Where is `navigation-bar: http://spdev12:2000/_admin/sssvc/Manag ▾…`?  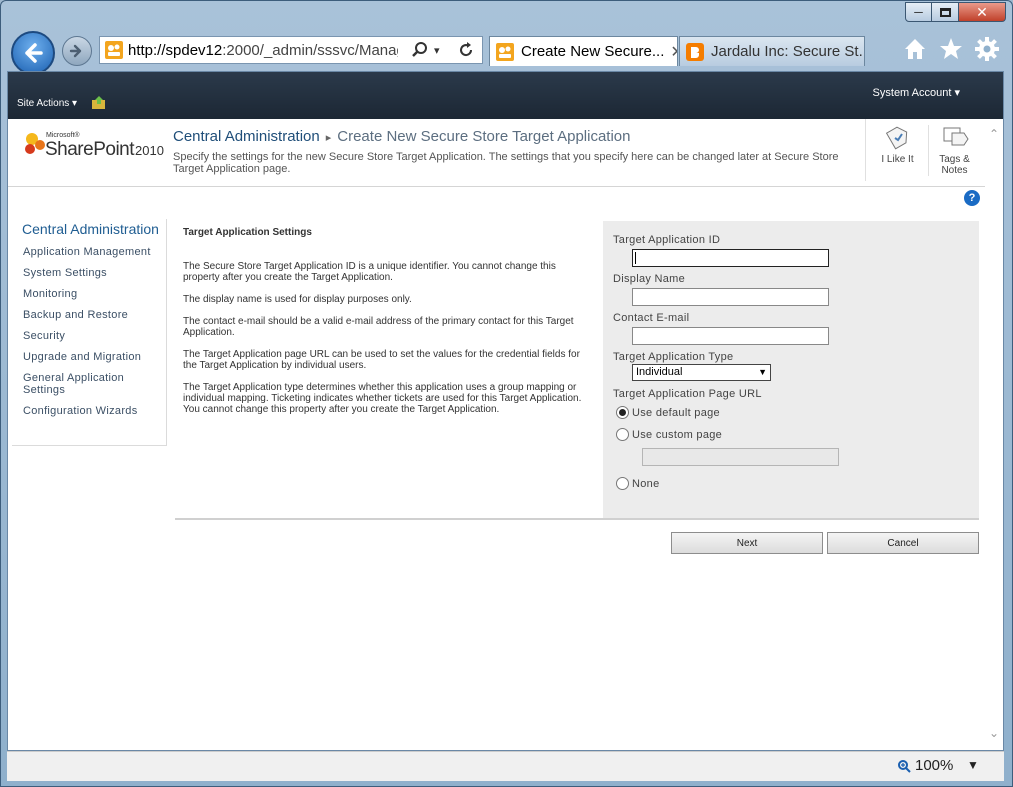
navigation-bar: http://spdev12:2000/_admin/sssvc/Manag ▾… is located at coordinates (507, 52).